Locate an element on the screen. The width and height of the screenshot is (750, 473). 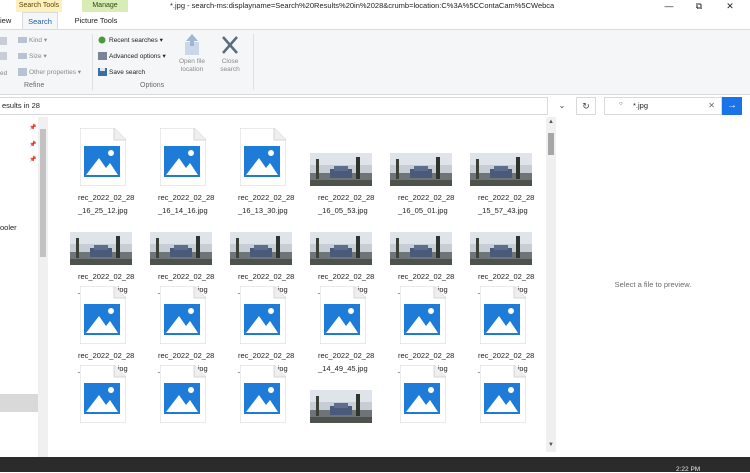
save-search-button: Save search is located at coordinates (121, 72).